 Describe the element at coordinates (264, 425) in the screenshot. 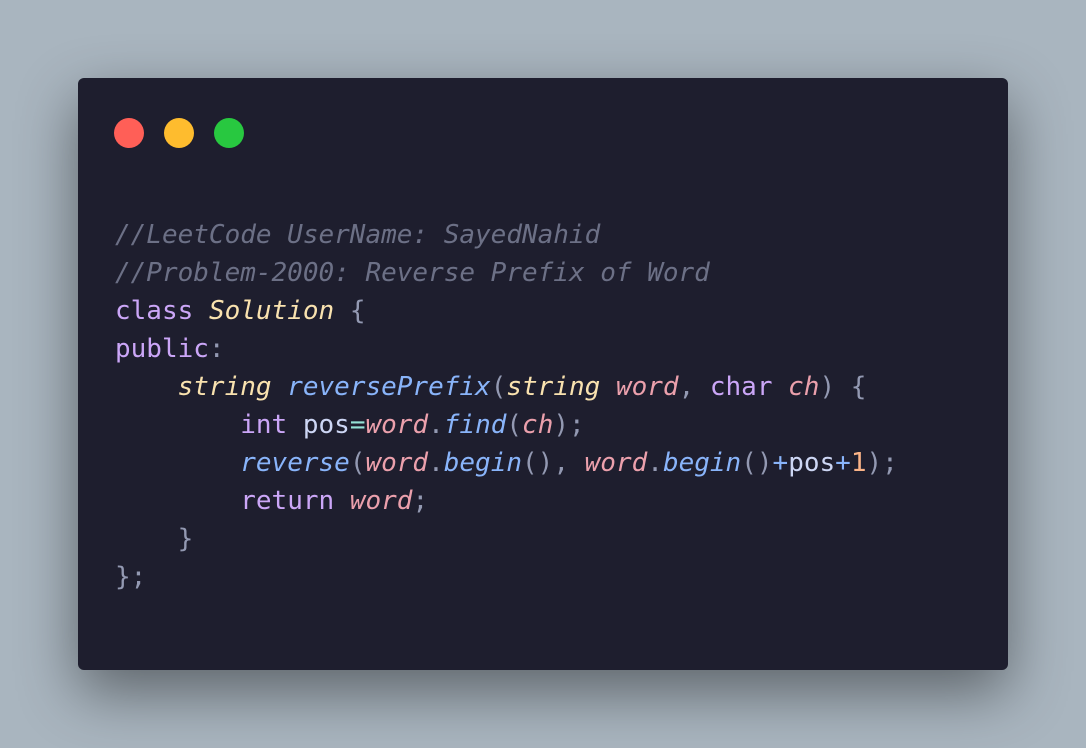

I see `code-token: int` at that location.